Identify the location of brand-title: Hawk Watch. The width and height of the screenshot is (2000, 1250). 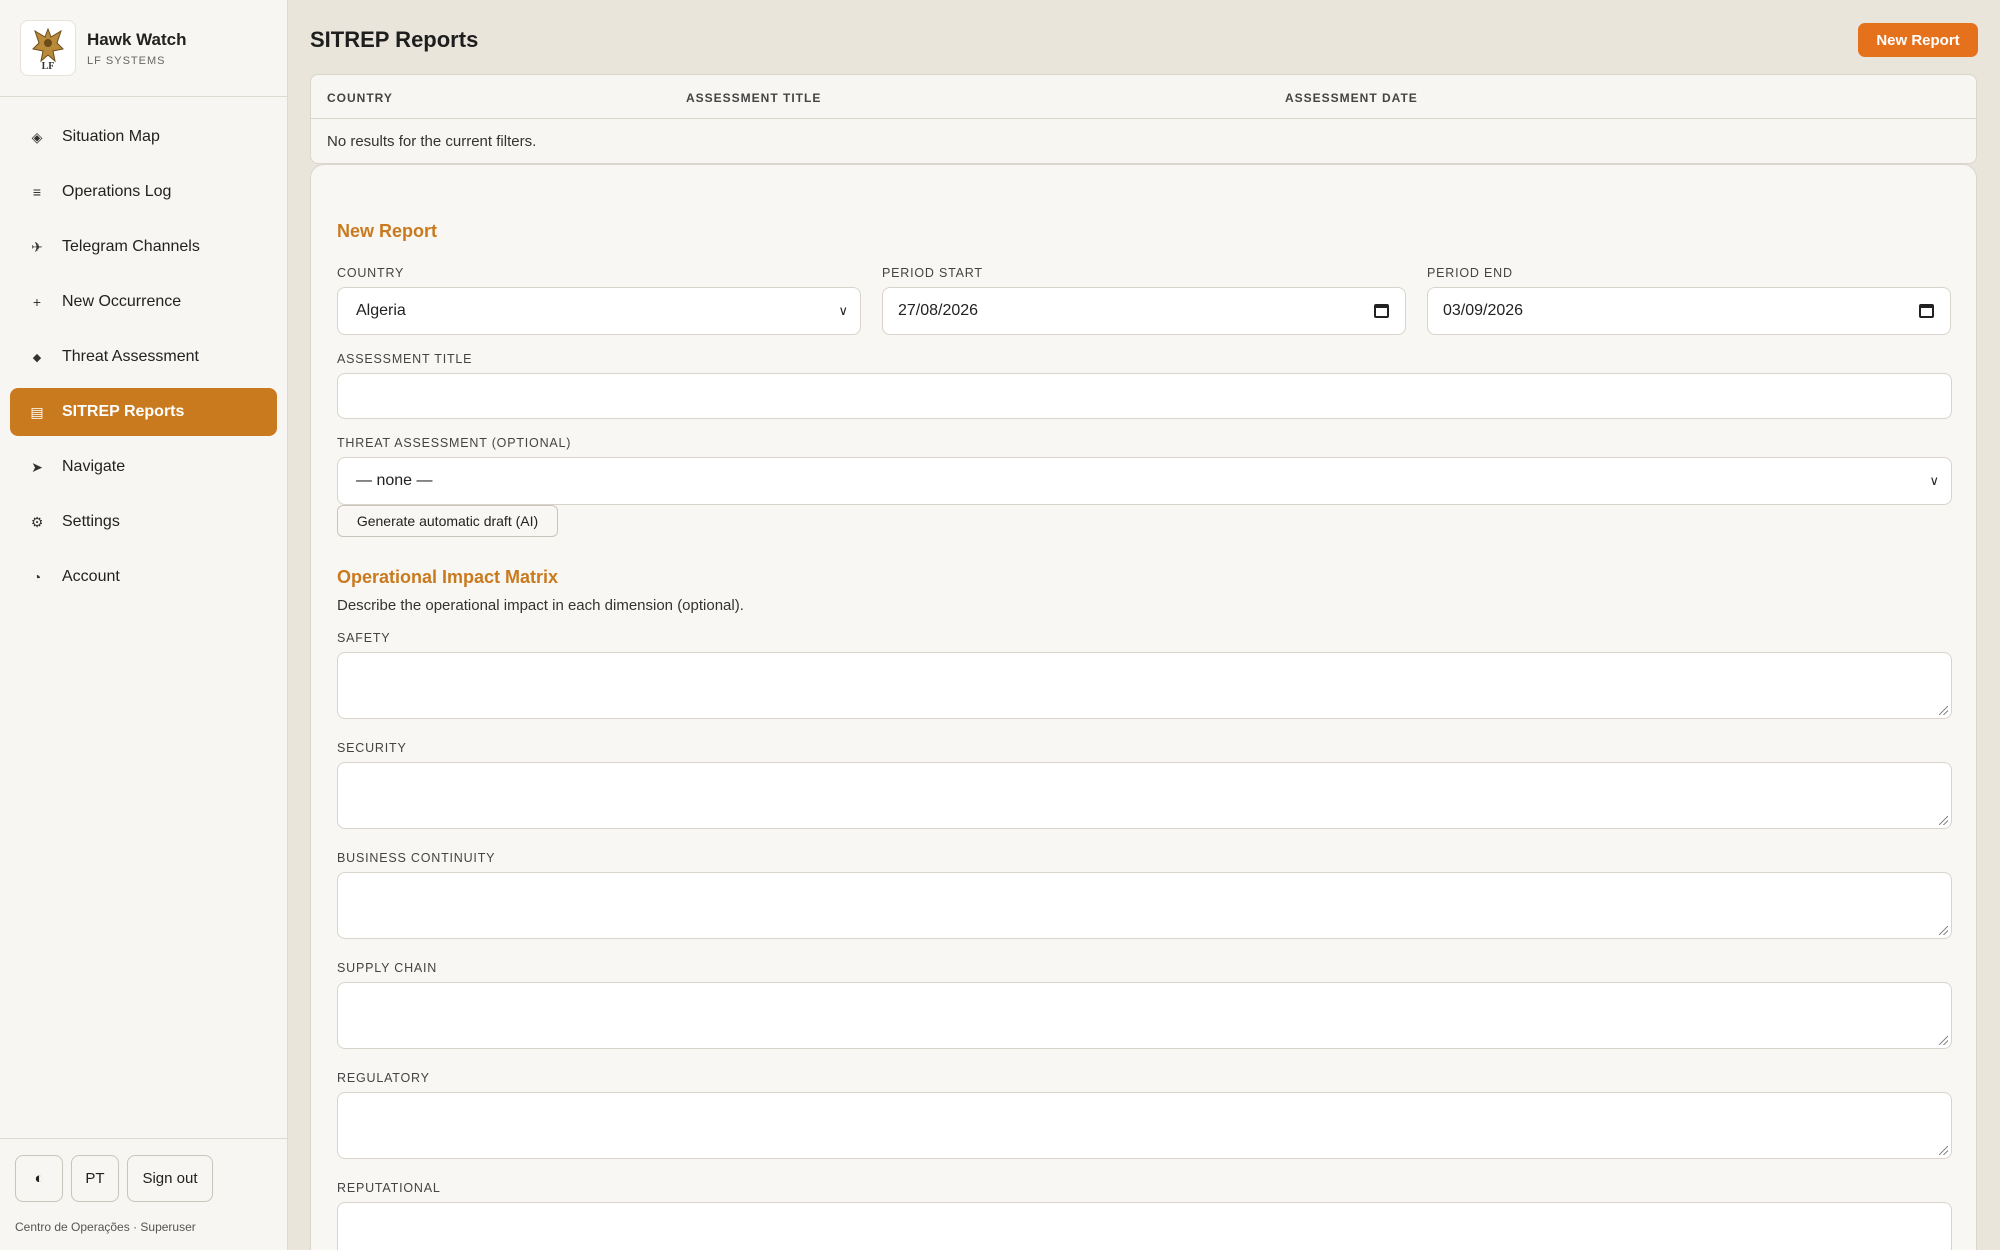
(137, 39).